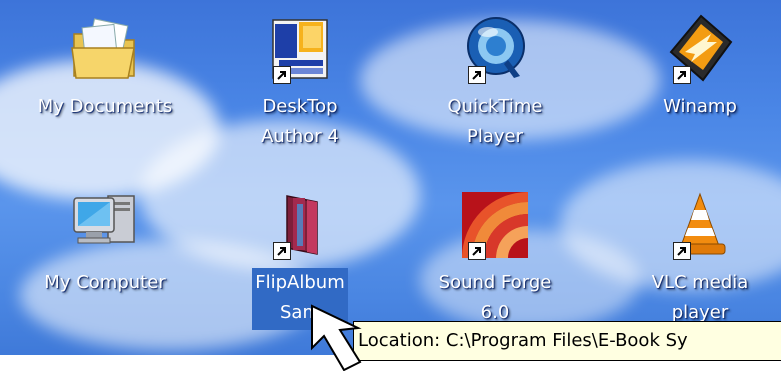 The height and width of the screenshot is (371, 781). Describe the element at coordinates (105, 106) in the screenshot. I see `desktop-icon-label: My Documents` at that location.